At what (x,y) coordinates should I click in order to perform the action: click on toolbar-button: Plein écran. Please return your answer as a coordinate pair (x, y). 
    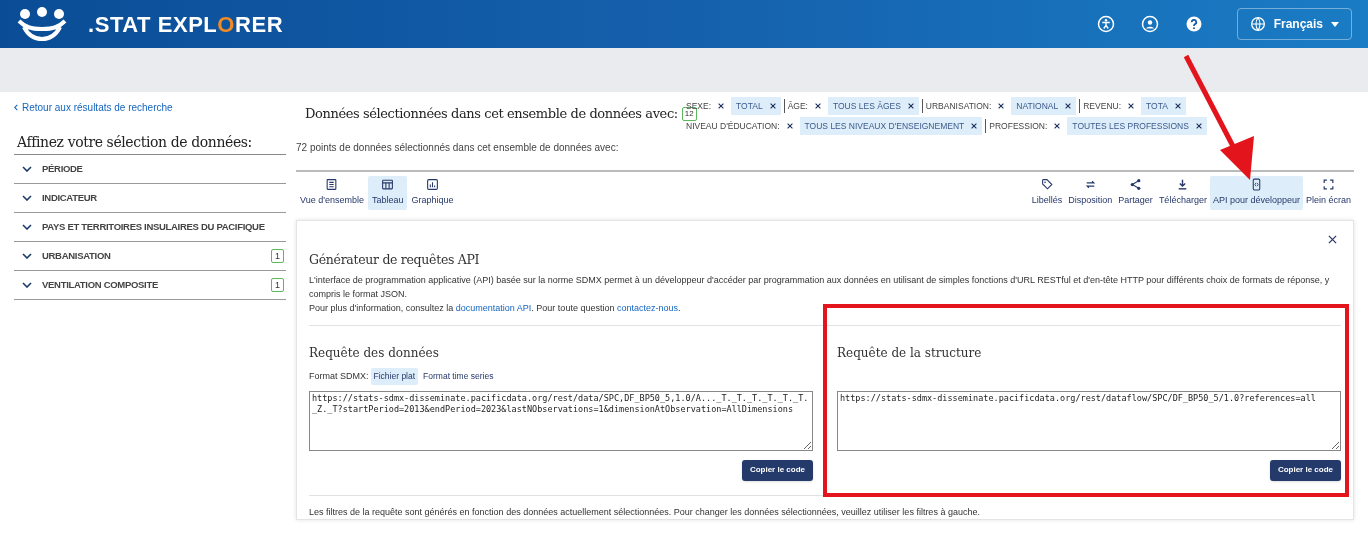
    Looking at the image, I should click on (1328, 193).